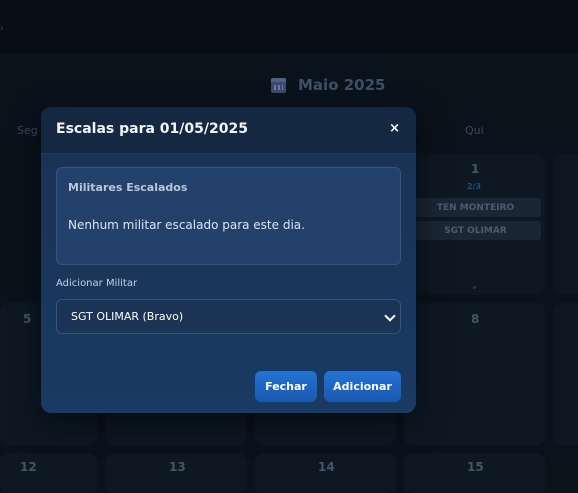  Describe the element at coordinates (475, 230) in the screenshot. I see `assignment-chip: SGT OLIMAR` at that location.